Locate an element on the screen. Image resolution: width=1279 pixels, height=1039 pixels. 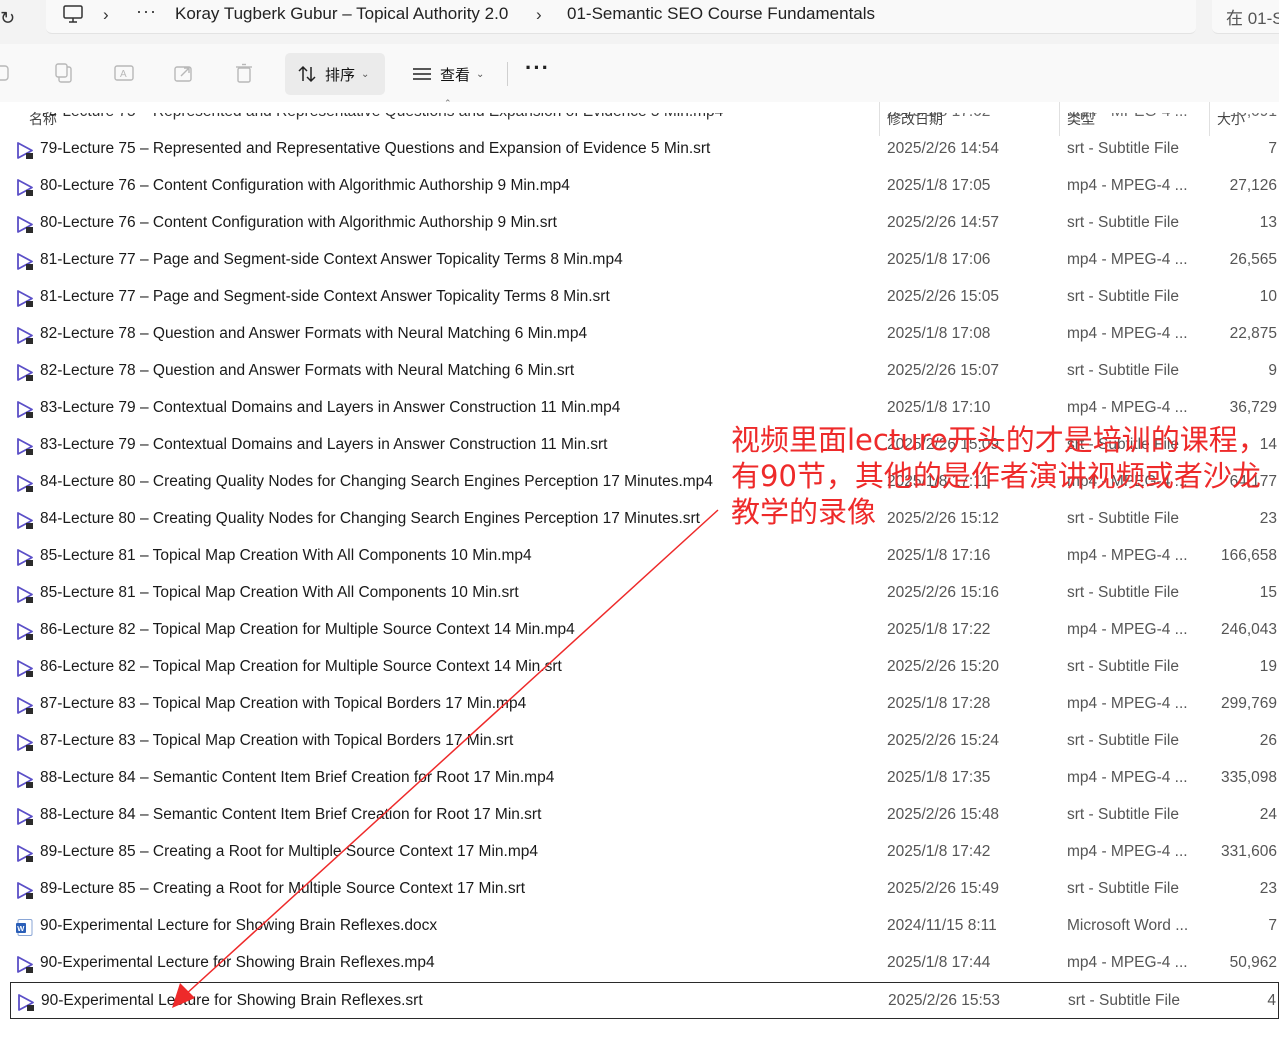
search-input: 在 01-Se is located at coordinates (1245, 17).